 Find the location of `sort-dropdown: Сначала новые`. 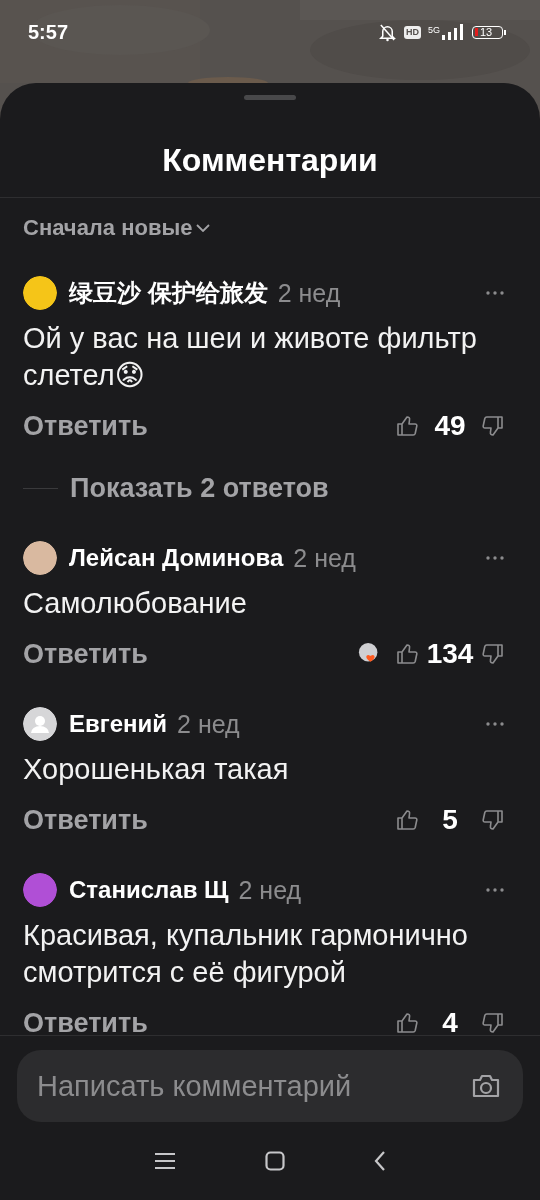

sort-dropdown: Сначала новые is located at coordinates (117, 228).